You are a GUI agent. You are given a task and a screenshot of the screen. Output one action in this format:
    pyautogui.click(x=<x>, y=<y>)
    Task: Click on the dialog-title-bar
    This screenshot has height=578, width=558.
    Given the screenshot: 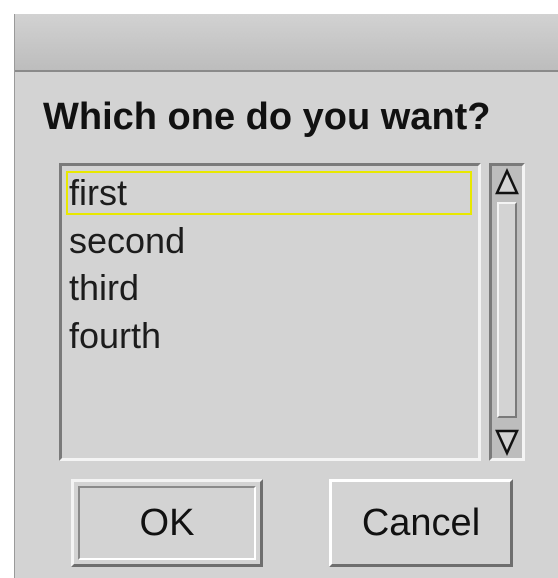 What is the action you would take?
    pyautogui.click(x=286, y=43)
    